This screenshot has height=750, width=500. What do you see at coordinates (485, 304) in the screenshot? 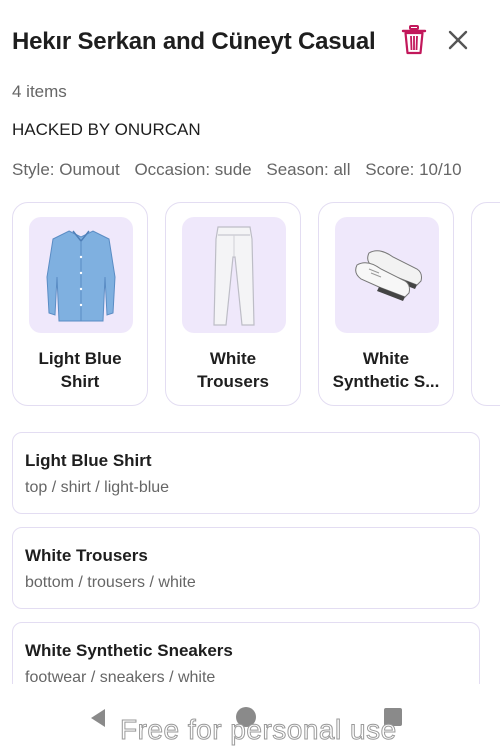
I see `item-card-partial` at bounding box center [485, 304].